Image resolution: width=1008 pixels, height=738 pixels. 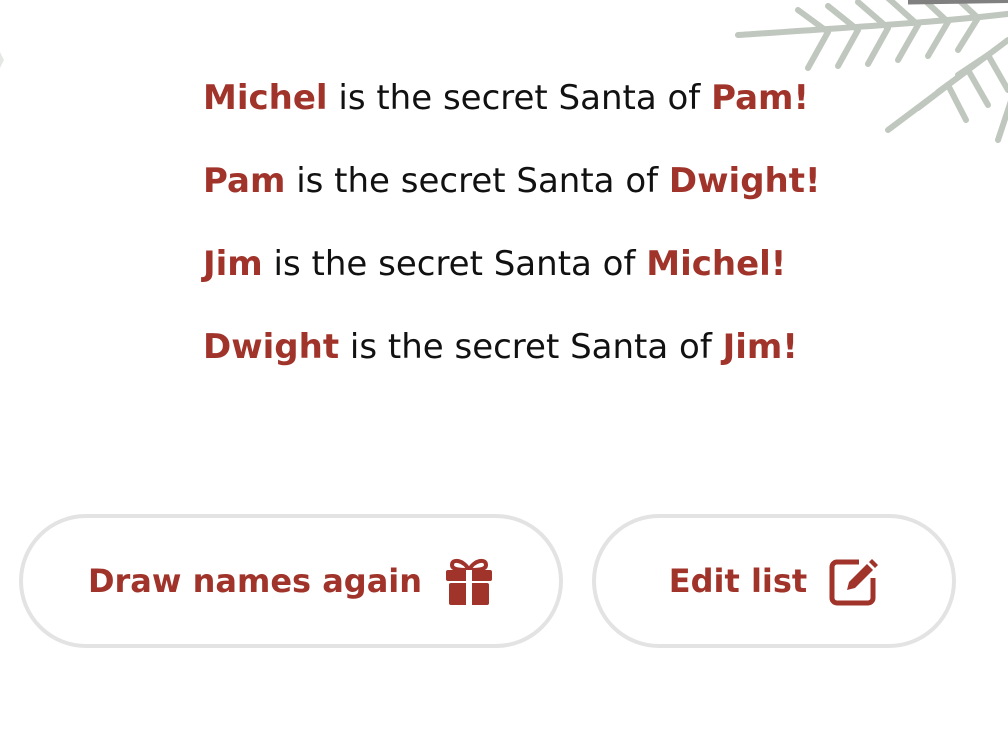 What do you see at coordinates (255, 581) in the screenshot?
I see `draw-names-again-label: Draw names again` at bounding box center [255, 581].